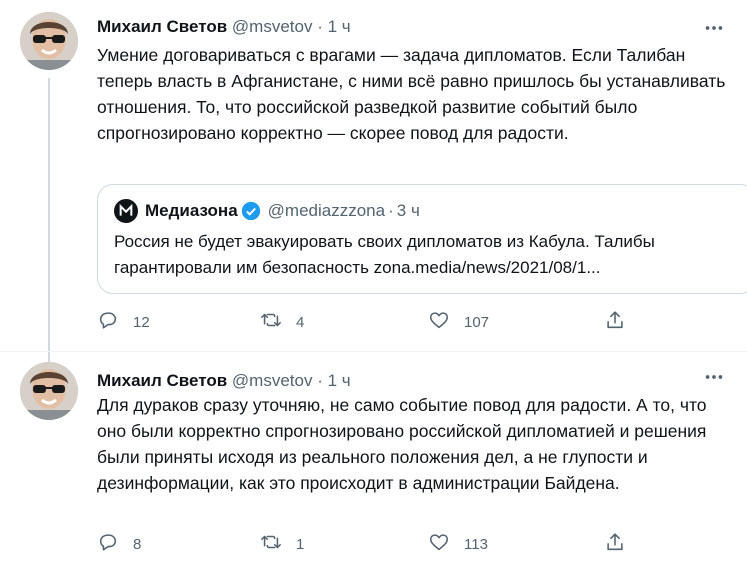 Image resolution: width=747 pixels, height=570 pixels. I want to click on quote-author-name: Медиазона, so click(191, 210).